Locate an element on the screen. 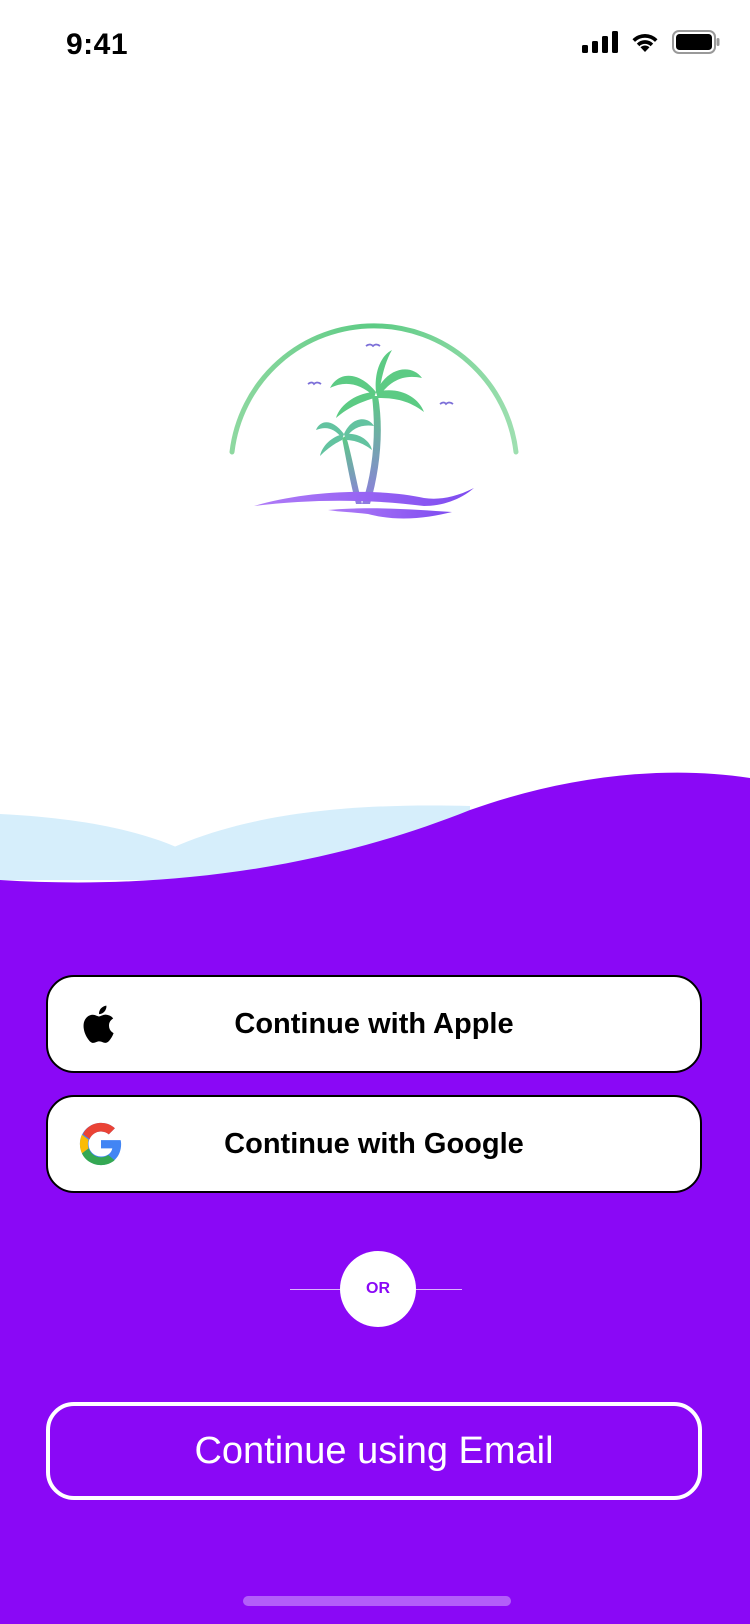 The height and width of the screenshot is (1624, 750). continue-with-google-button: Continue with Google is located at coordinates (374, 1144).